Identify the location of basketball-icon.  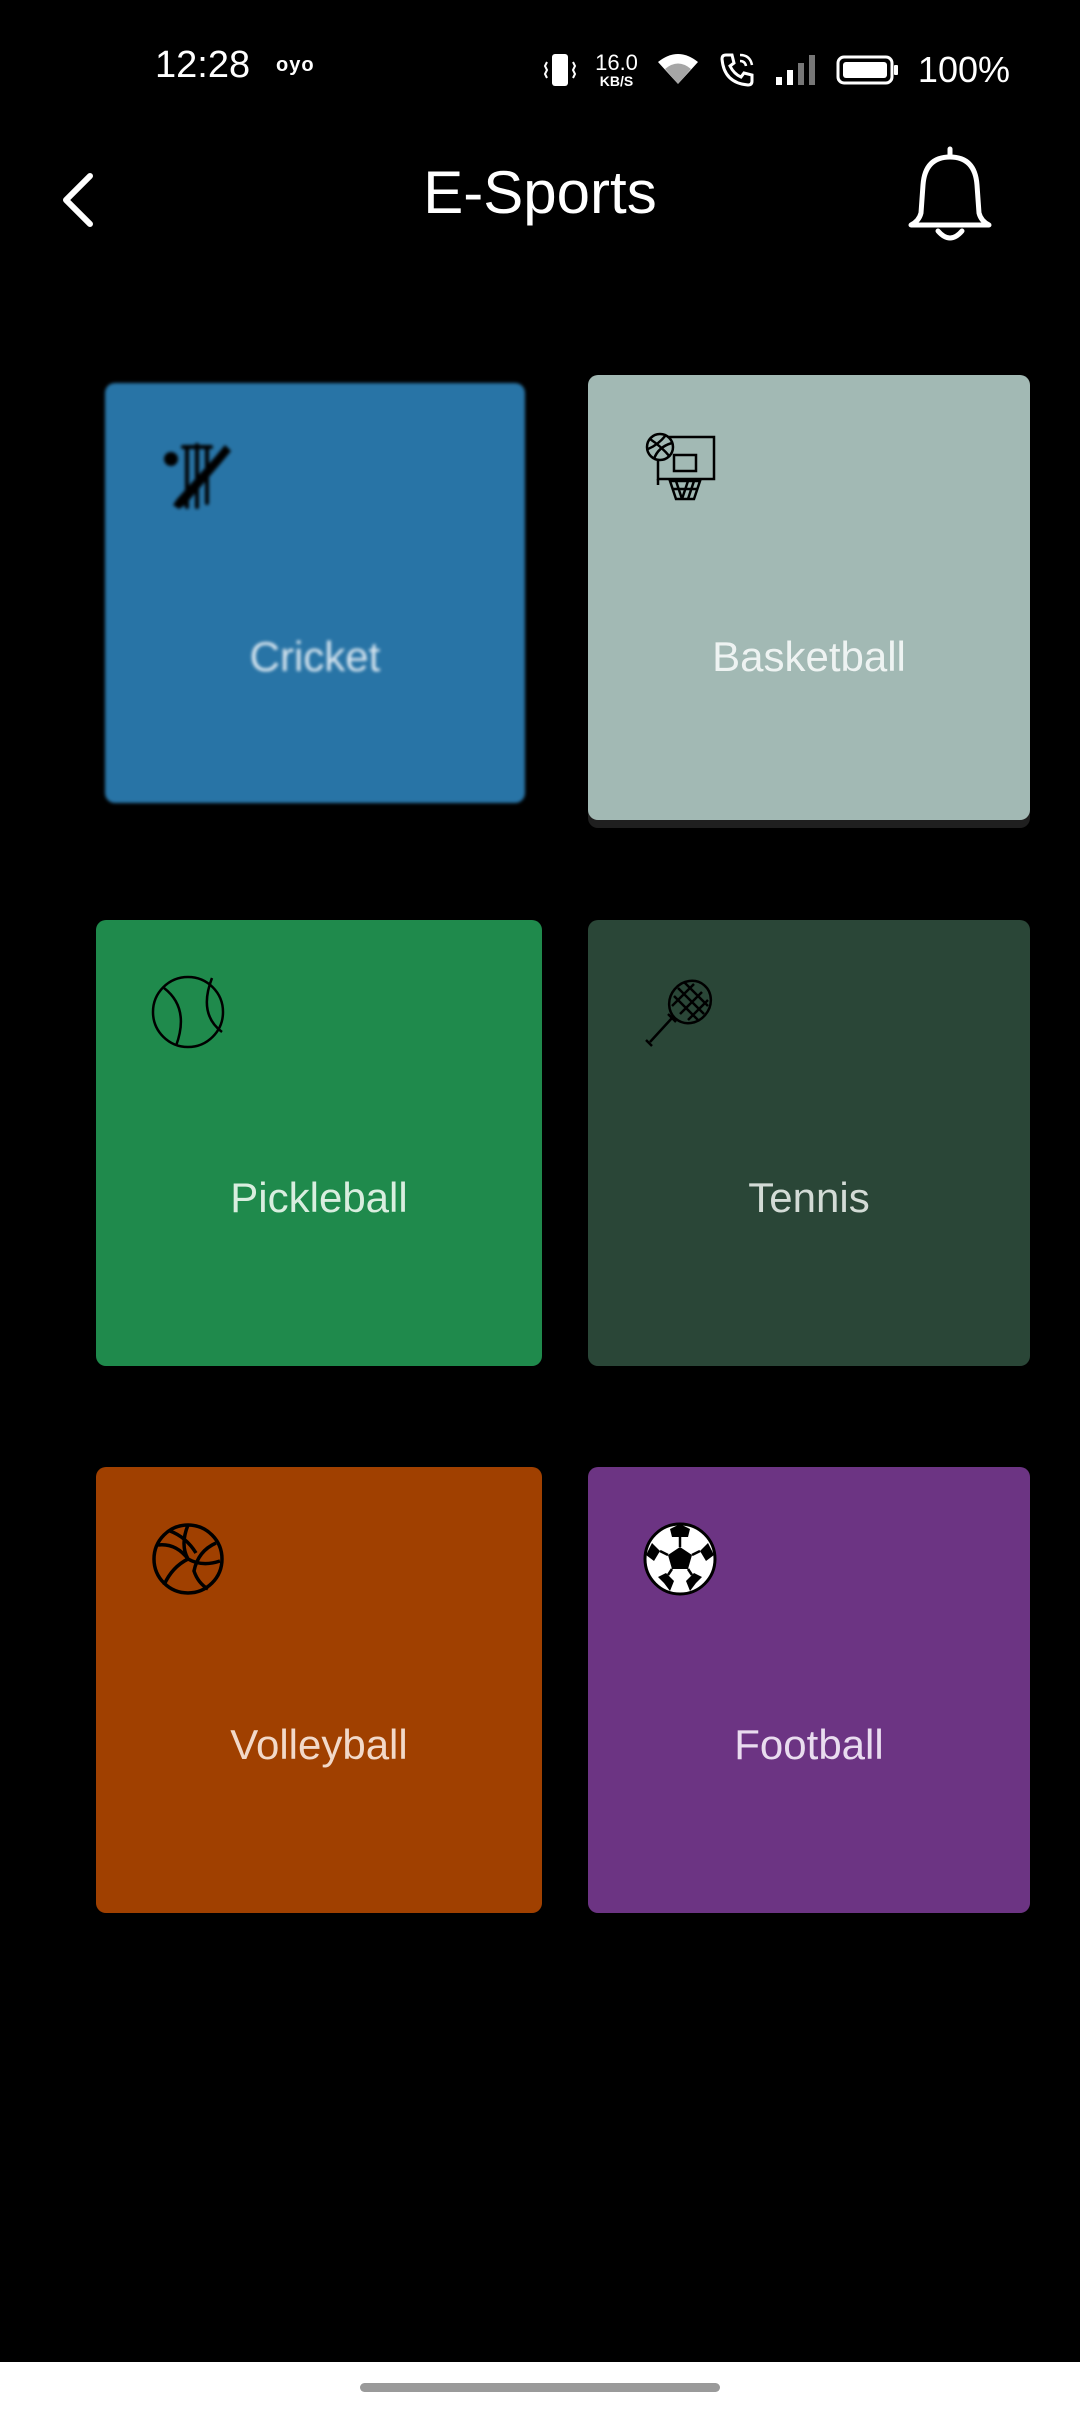
(680, 466).